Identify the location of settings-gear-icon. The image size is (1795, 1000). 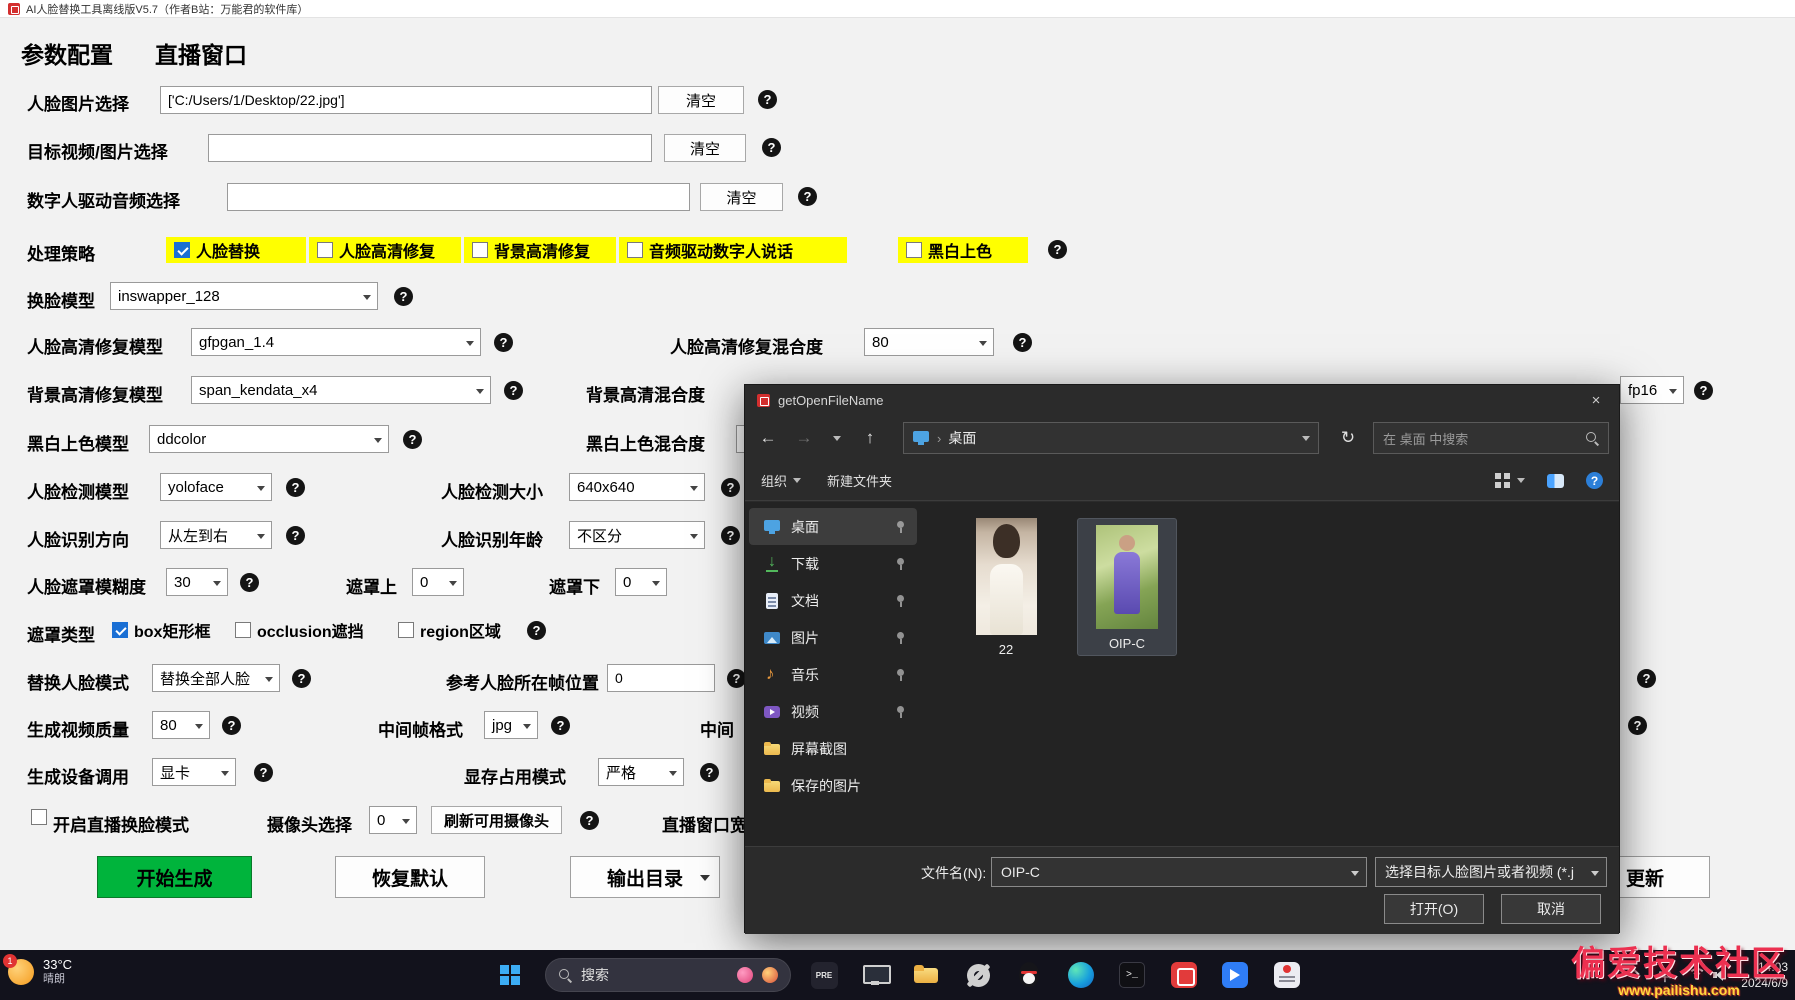
(978, 975).